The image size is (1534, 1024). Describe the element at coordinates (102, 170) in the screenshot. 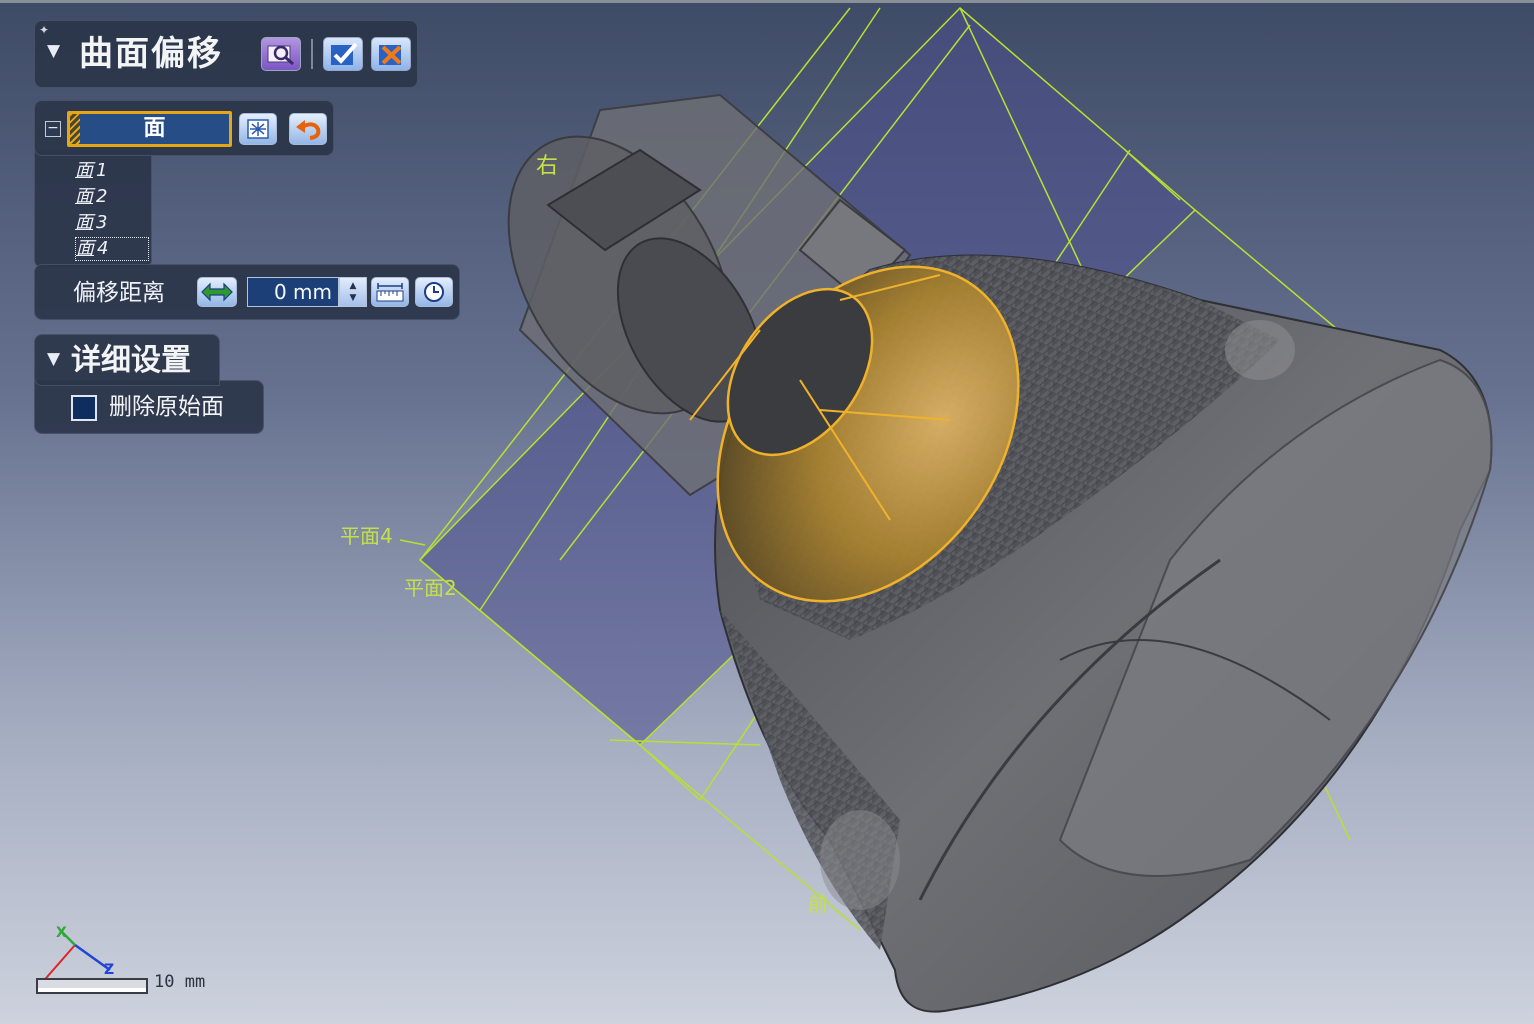

I see `face-item-number: 1` at that location.